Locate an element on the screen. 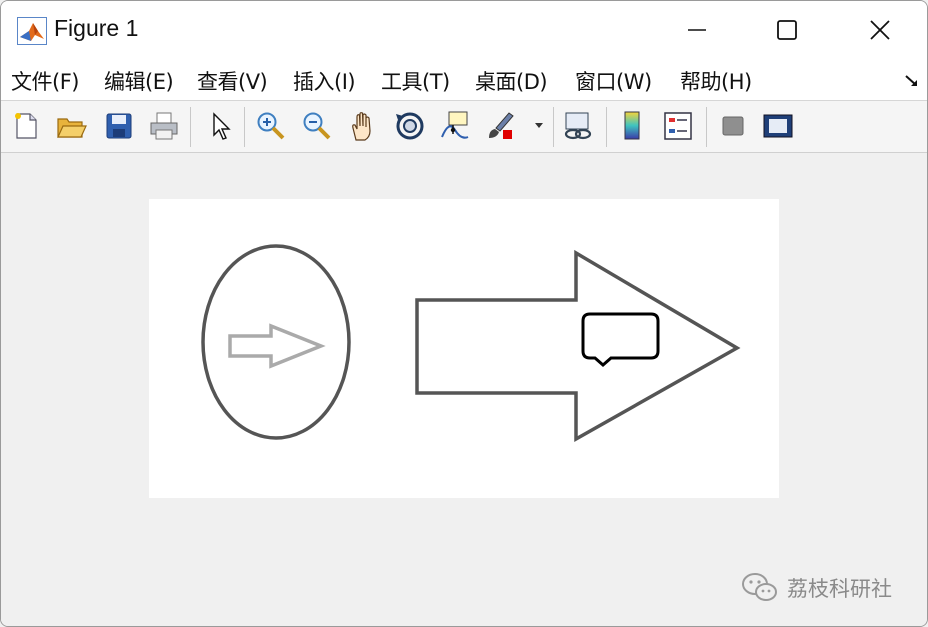  rotate-3d-icon is located at coordinates (410, 126).